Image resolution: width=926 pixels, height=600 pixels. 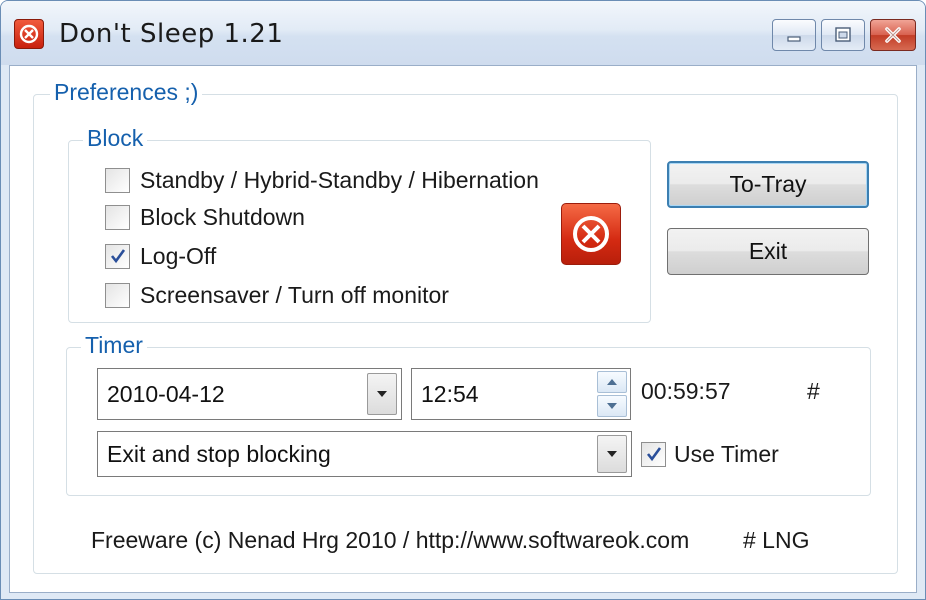 What do you see at coordinates (114, 345) in the screenshot?
I see `timer-legend: Timer` at bounding box center [114, 345].